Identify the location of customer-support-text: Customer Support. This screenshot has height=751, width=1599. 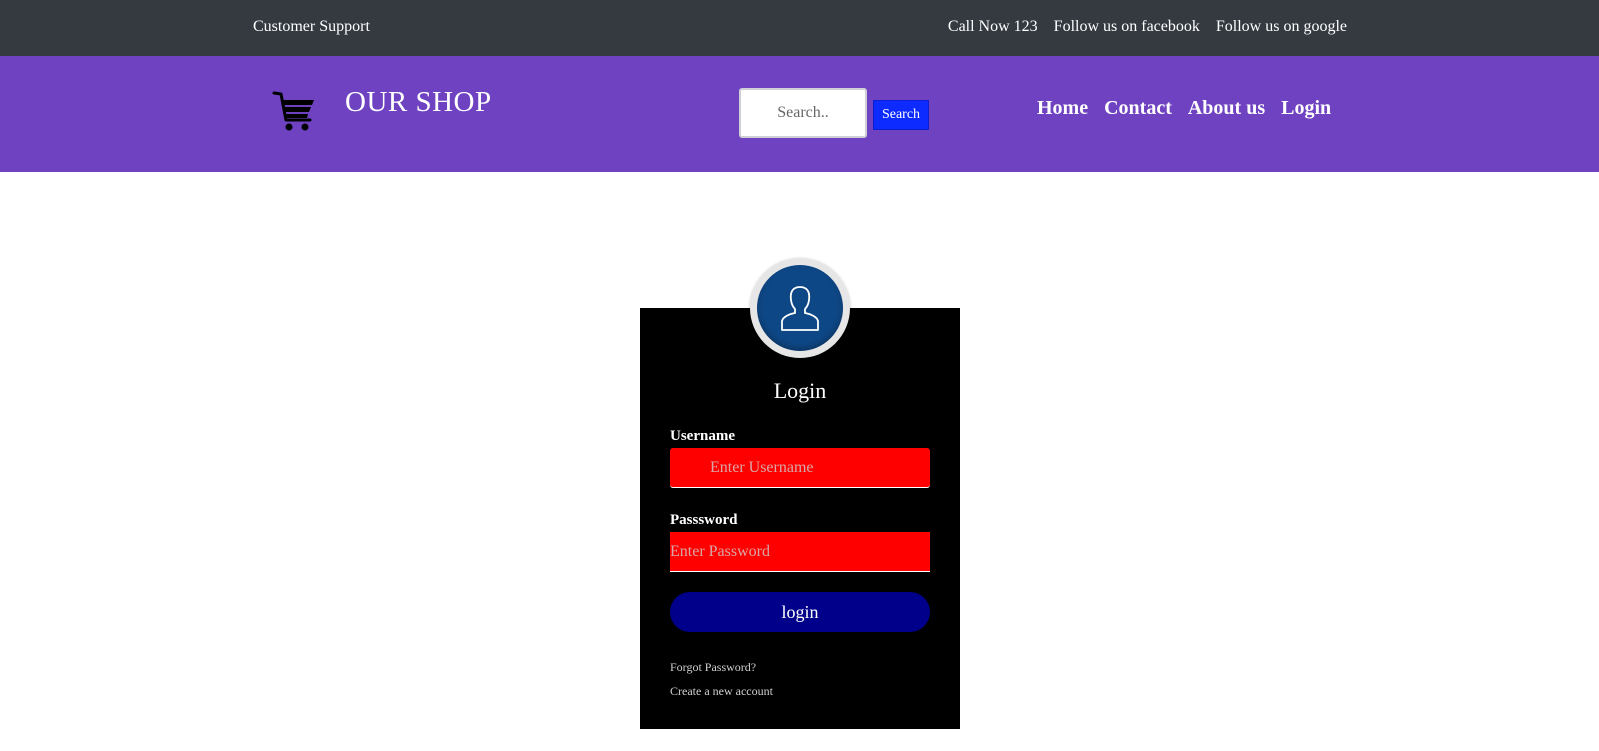
(311, 26).